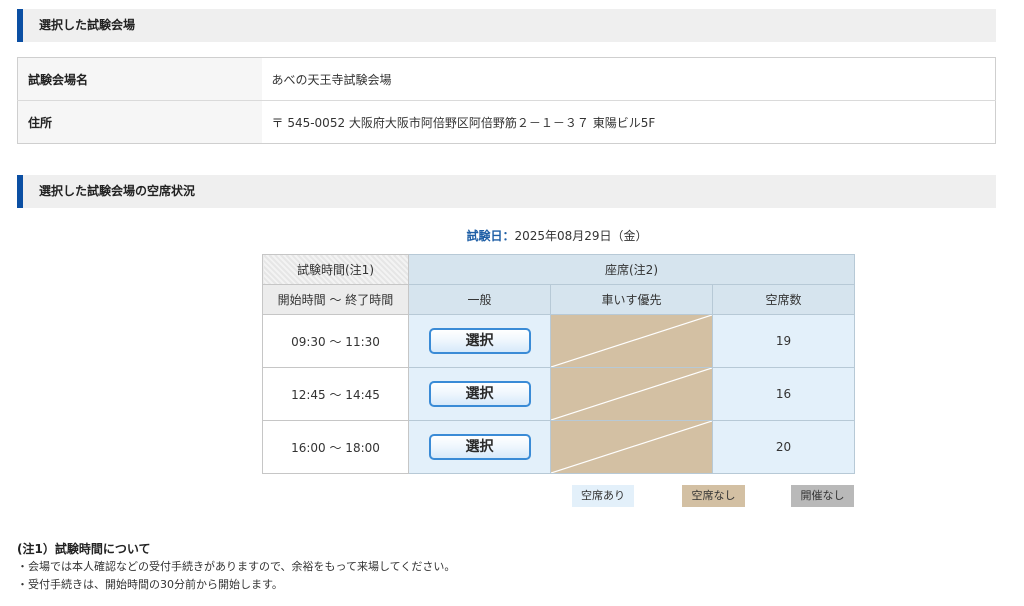 The image size is (1024, 606). What do you see at coordinates (150, 584) in the screenshot?
I see `note-line-2: ・受付手続きは、開始時間の30分前から開始します。` at bounding box center [150, 584].